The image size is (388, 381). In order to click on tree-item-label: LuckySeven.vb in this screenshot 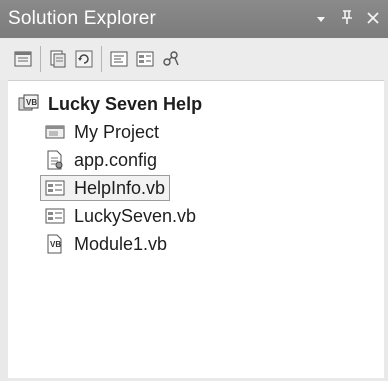, I will do `click(135, 215)`.